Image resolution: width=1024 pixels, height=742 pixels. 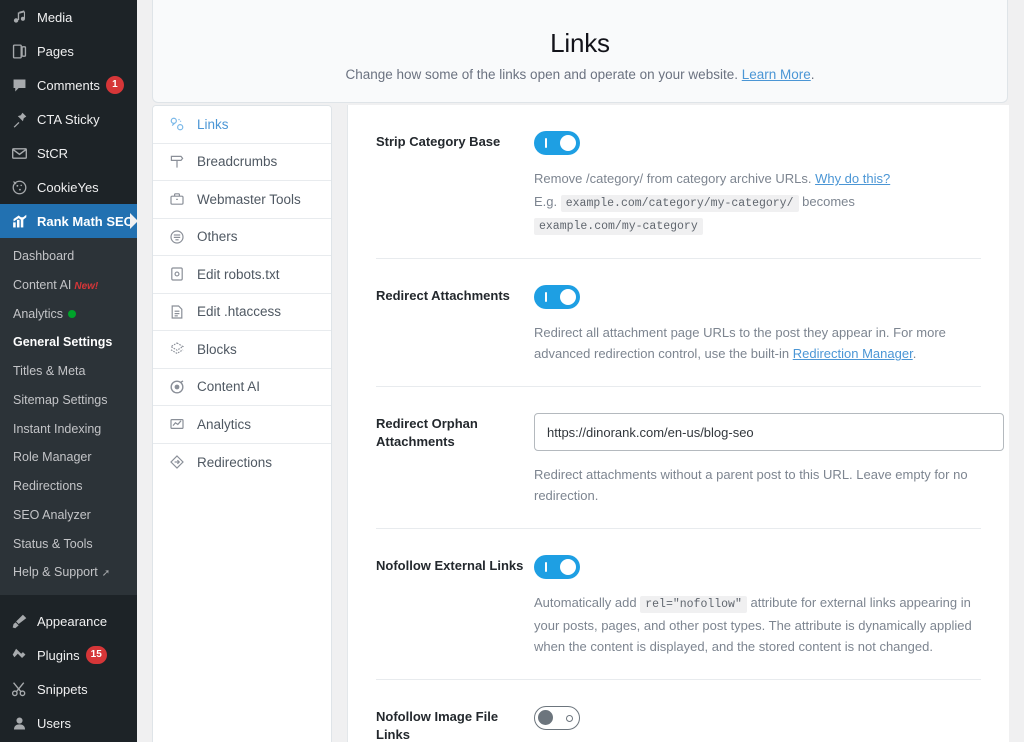 What do you see at coordinates (68, 723) in the screenshot?
I see `sidebar-item-users: Users` at bounding box center [68, 723].